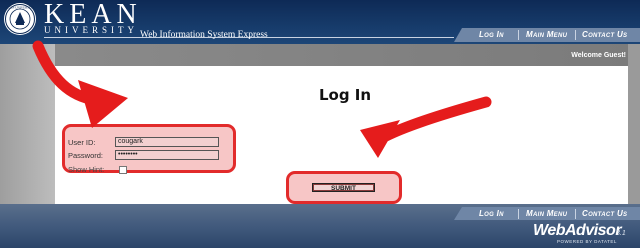 The image size is (640, 248). What do you see at coordinates (167, 142) in the screenshot?
I see `user-id-input` at bounding box center [167, 142].